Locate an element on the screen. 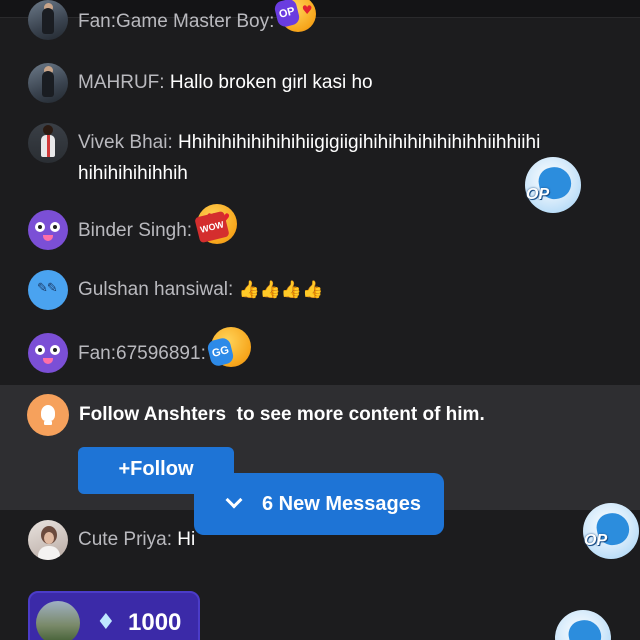 The width and height of the screenshot is (640, 640). op-sticker-icon: OP ♥ is located at coordinates (294, 16).